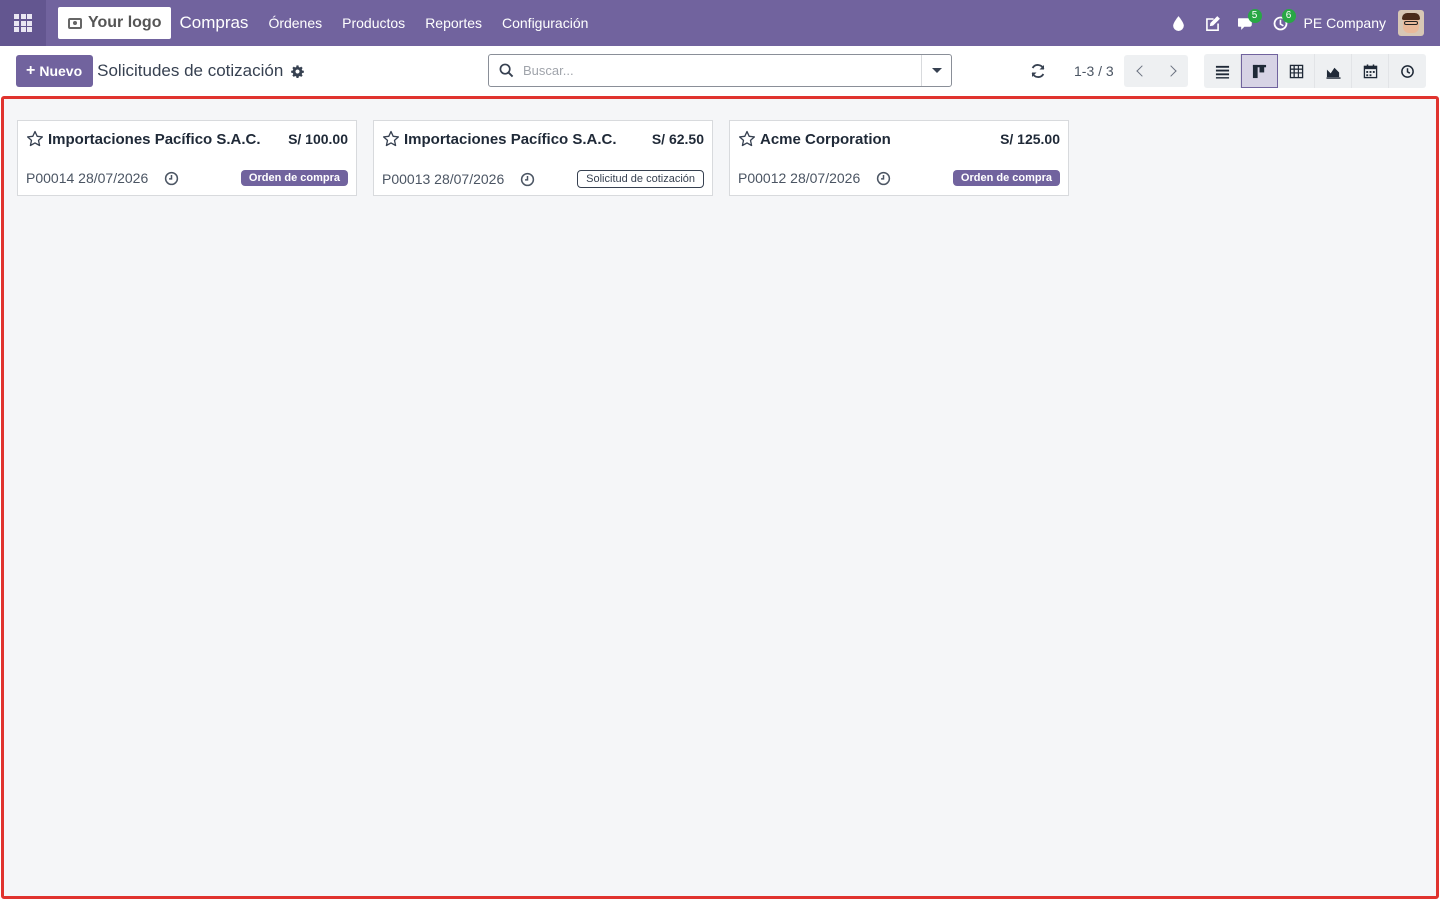 This screenshot has width=1440, height=900. Describe the element at coordinates (443, 179) in the screenshot. I see `card-reference: P00013 28/07/2026` at that location.